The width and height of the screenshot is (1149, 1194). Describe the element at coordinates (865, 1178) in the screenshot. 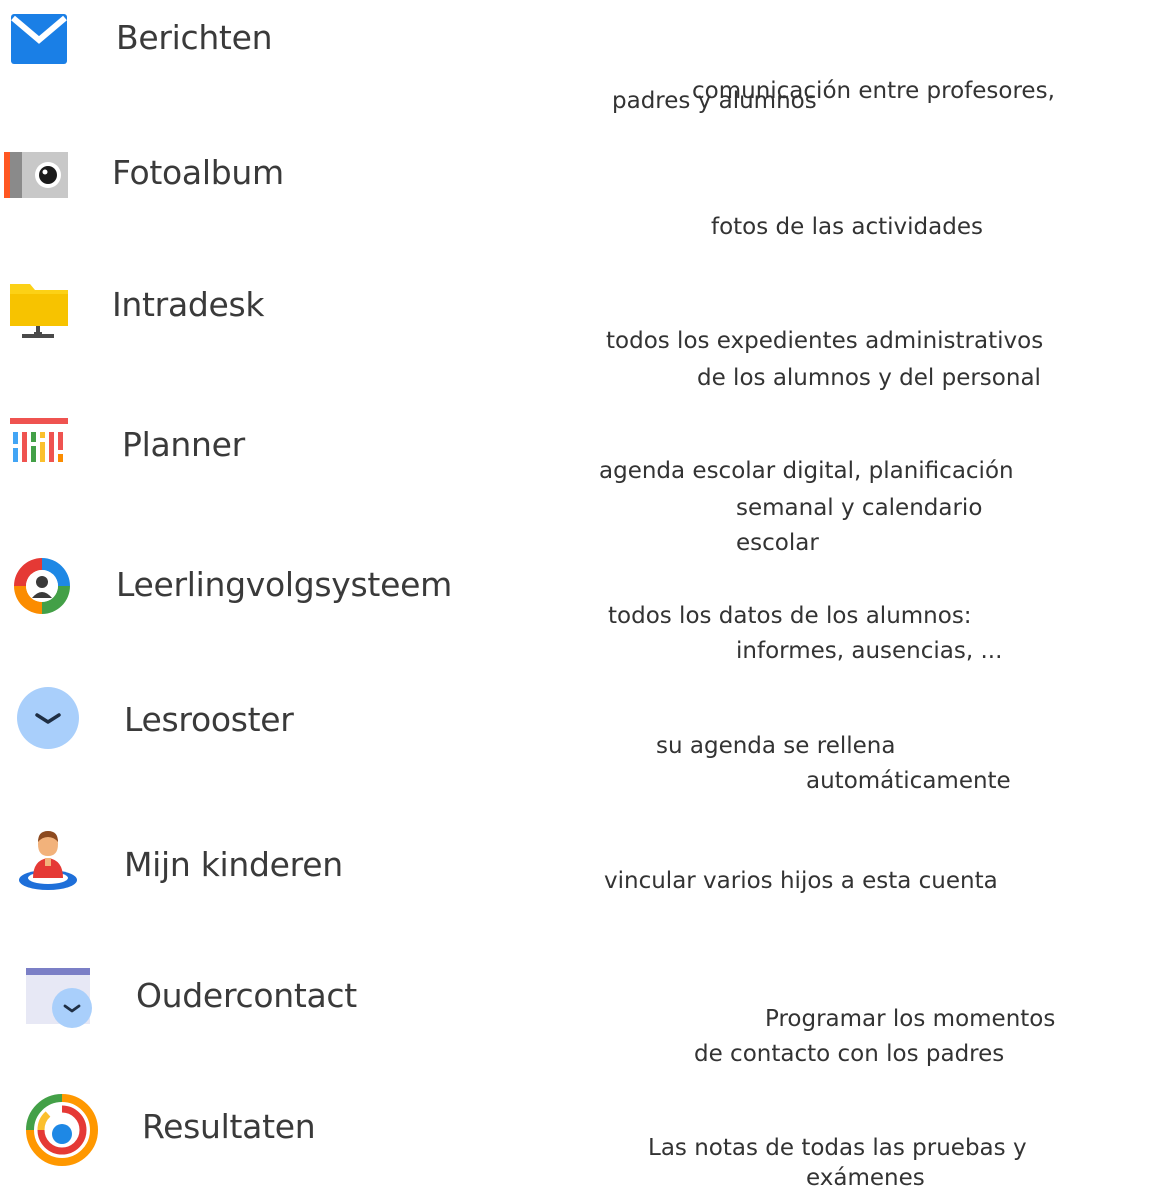

I see `resultaten-desc-line-2: exámenes` at that location.